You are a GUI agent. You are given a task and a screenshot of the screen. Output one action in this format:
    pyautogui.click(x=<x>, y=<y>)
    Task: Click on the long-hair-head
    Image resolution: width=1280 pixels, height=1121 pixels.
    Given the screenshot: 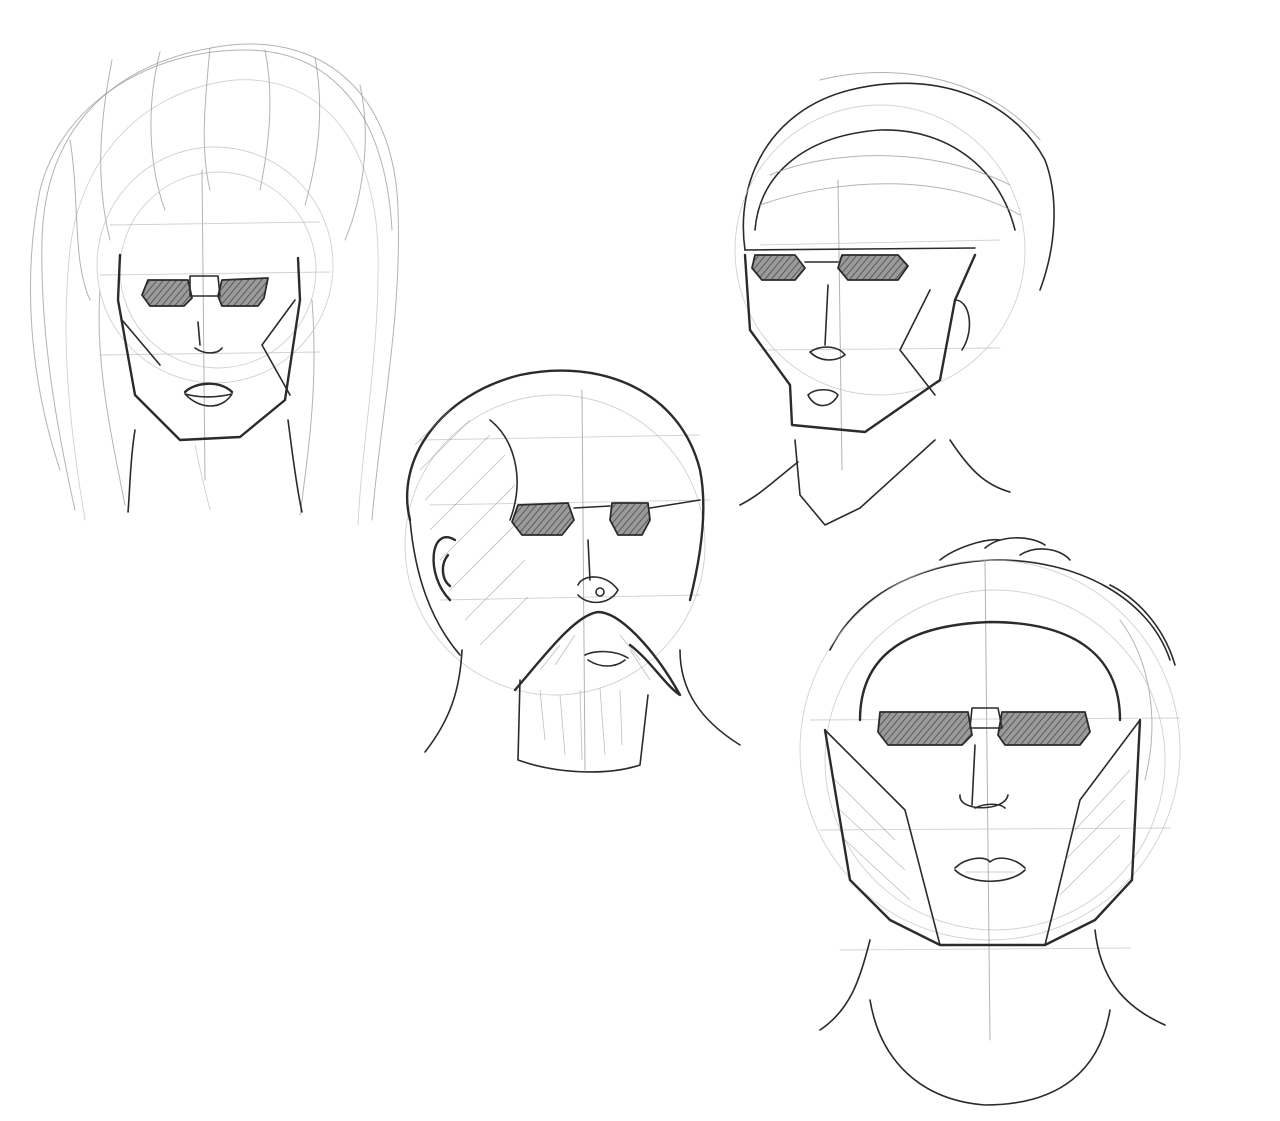 What is the action you would take?
    pyautogui.click(x=214, y=284)
    